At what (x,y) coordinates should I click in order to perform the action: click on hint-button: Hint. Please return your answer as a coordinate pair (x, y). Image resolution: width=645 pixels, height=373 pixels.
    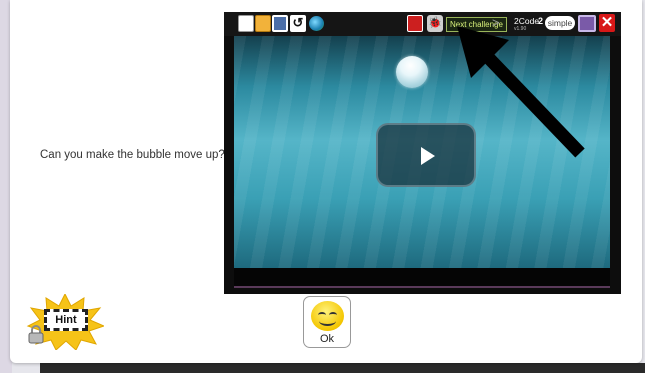
    Looking at the image, I should click on (65, 322).